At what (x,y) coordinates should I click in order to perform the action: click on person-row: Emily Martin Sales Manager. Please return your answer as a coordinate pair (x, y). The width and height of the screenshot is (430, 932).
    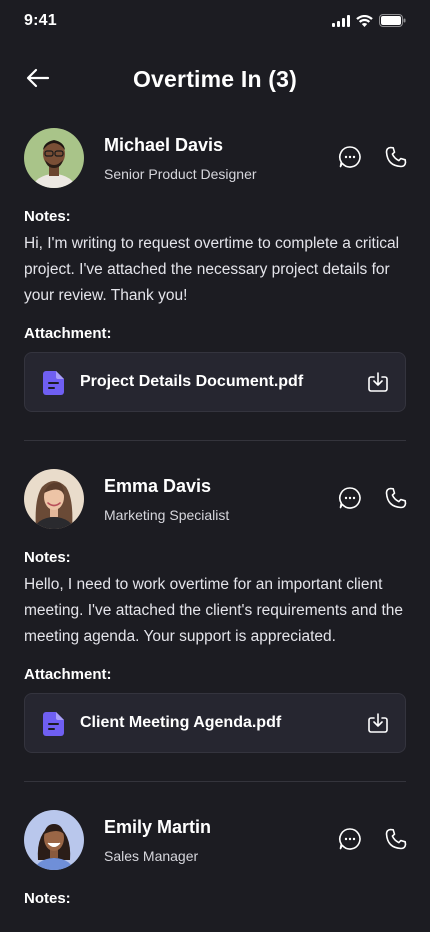
    Looking at the image, I should click on (215, 840).